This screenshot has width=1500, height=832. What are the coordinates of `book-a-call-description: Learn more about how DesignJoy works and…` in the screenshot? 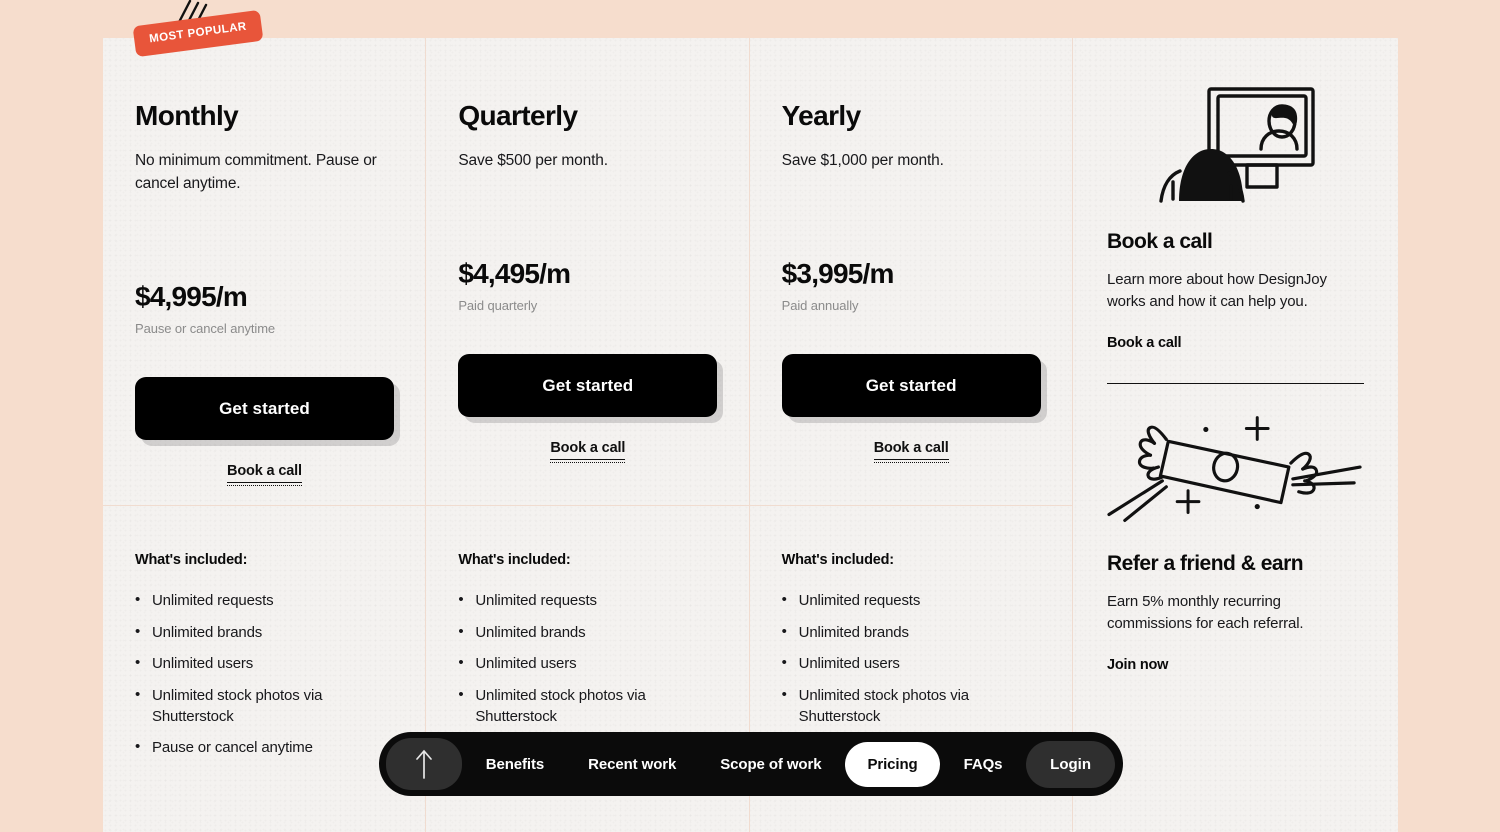 It's located at (1217, 290).